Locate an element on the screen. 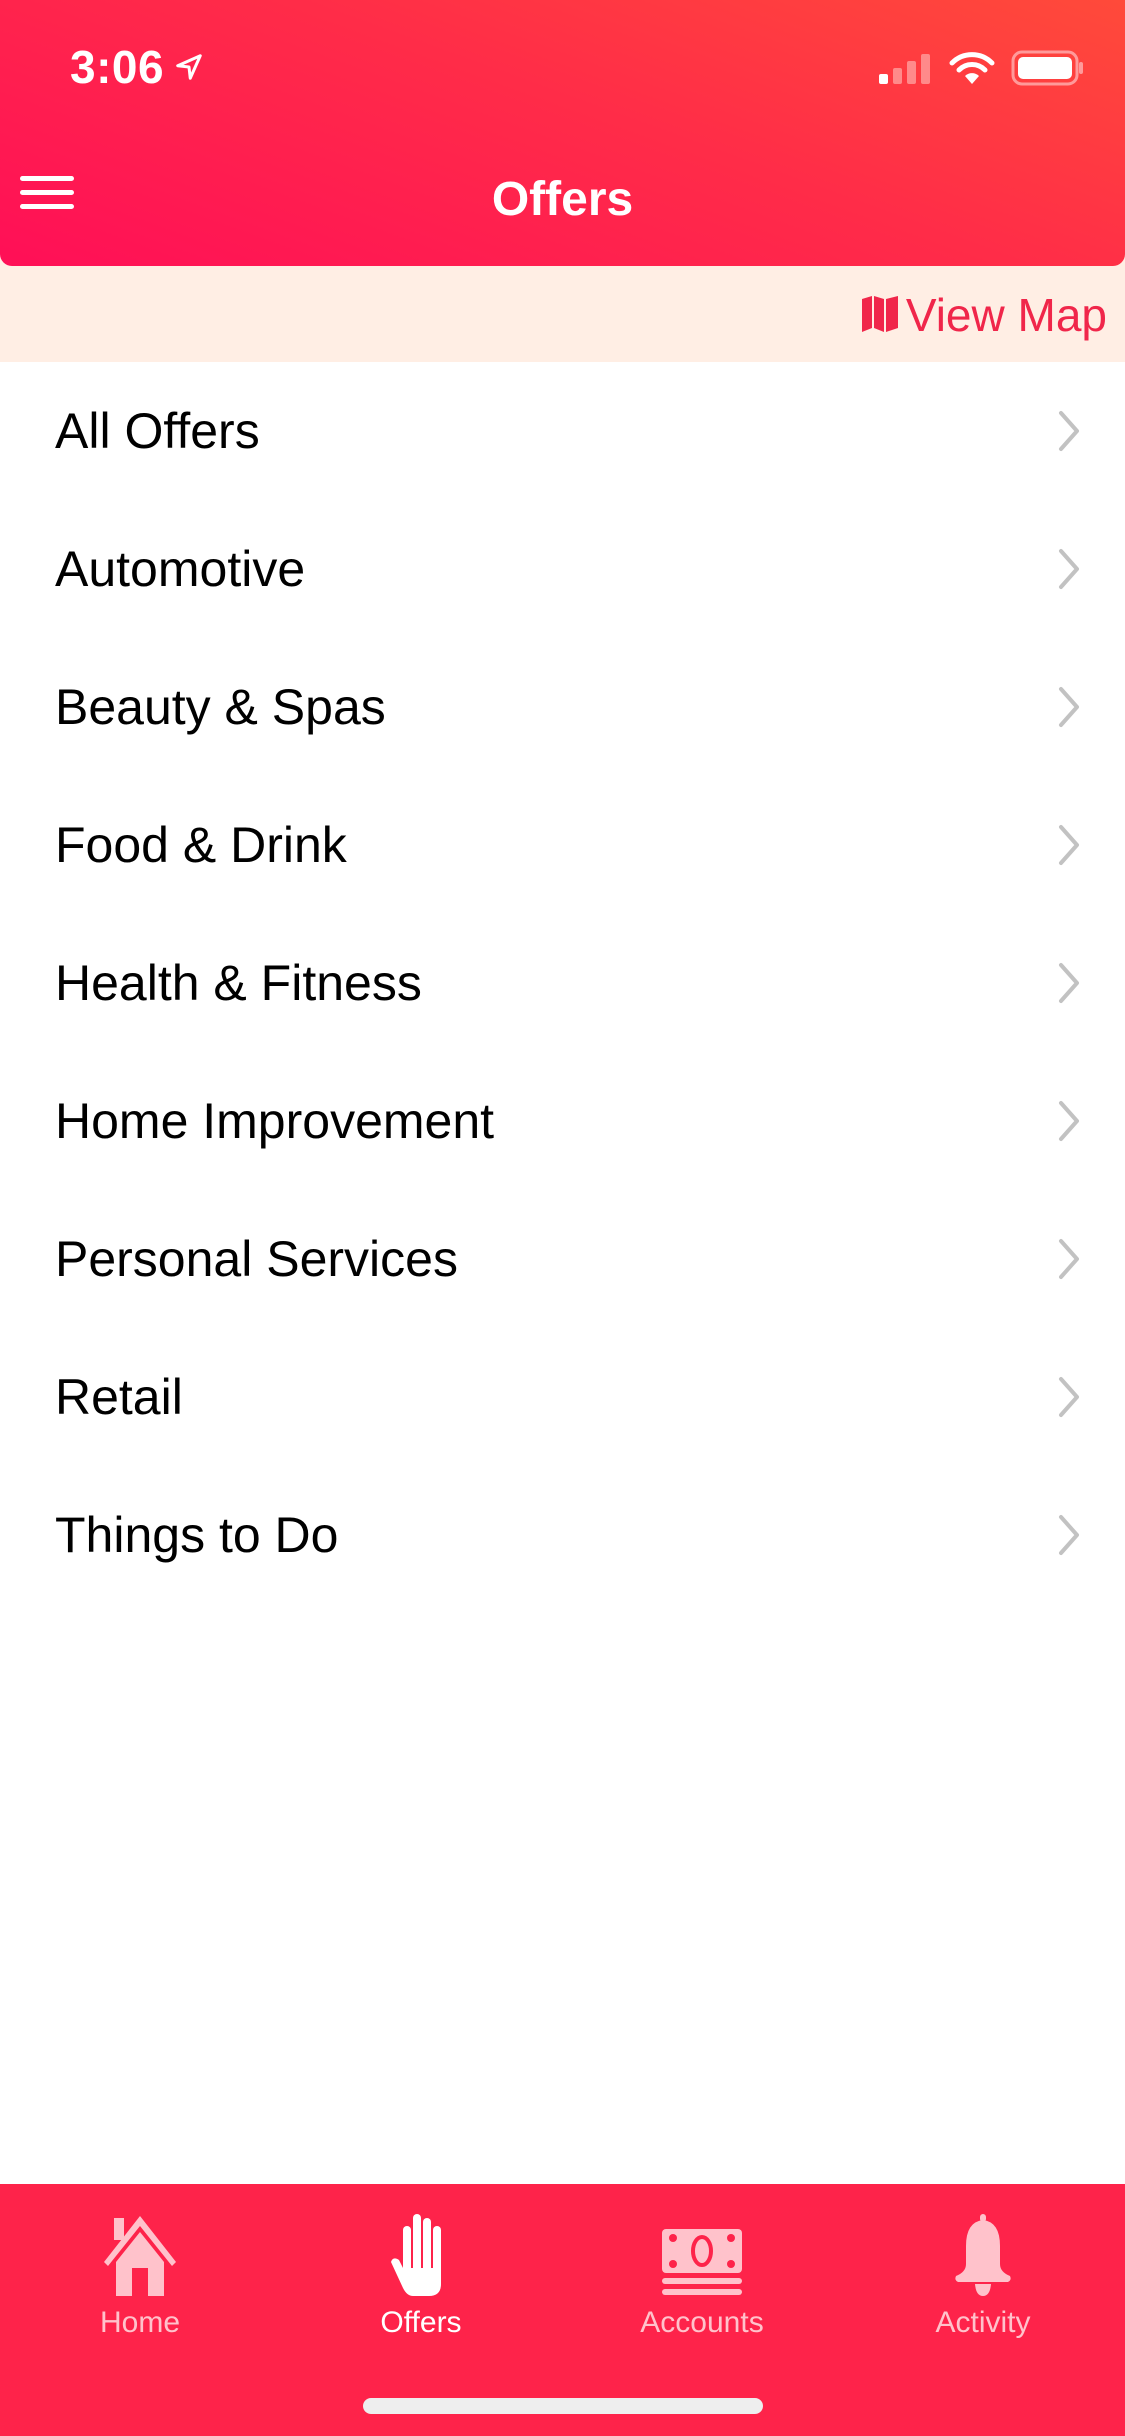 This screenshot has height=2436, width=1125. hand-icon is located at coordinates (416, 2255).